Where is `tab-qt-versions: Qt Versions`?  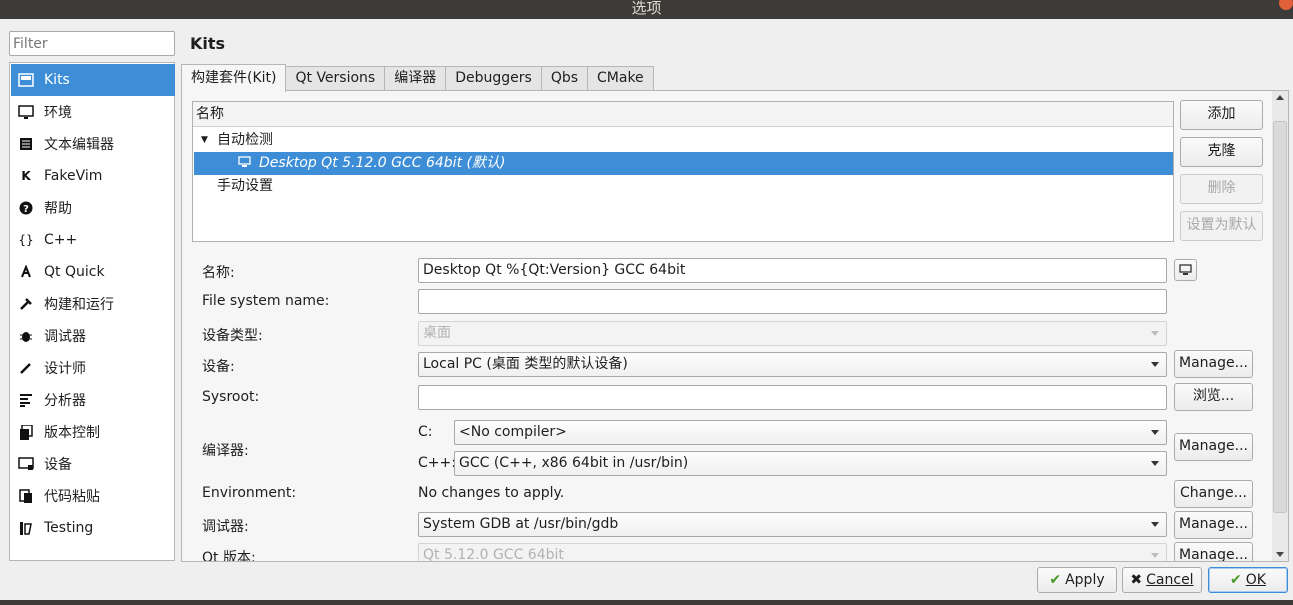 tab-qt-versions: Qt Versions is located at coordinates (335, 78).